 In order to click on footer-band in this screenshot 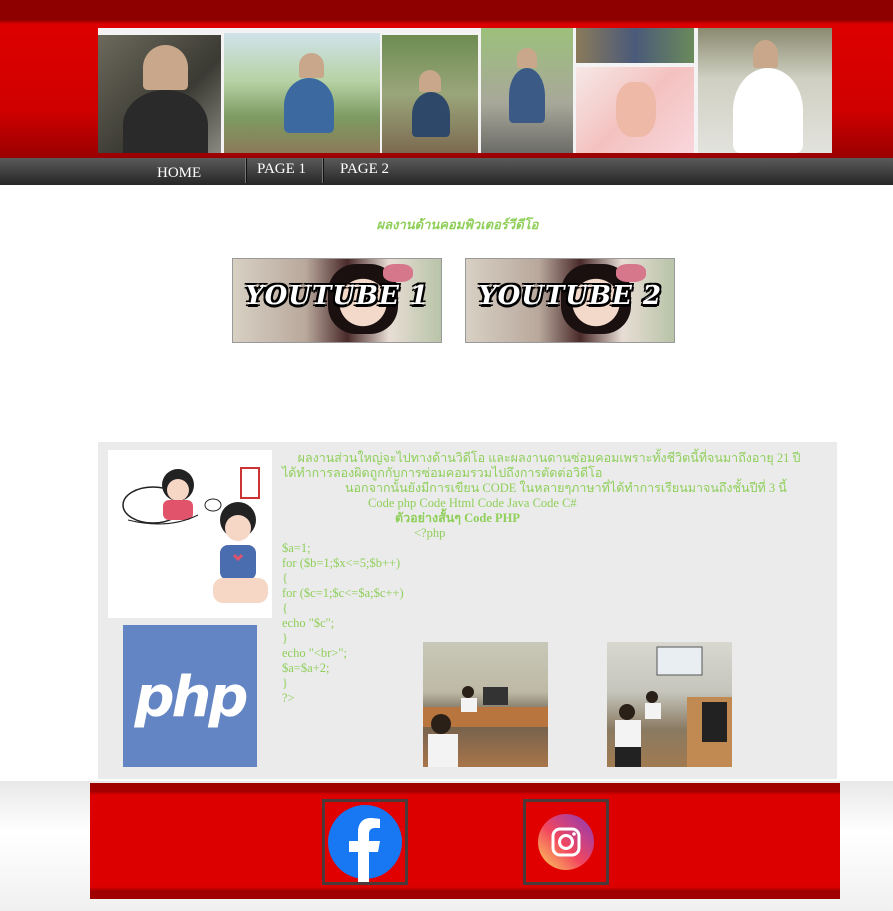, I will do `click(465, 841)`.